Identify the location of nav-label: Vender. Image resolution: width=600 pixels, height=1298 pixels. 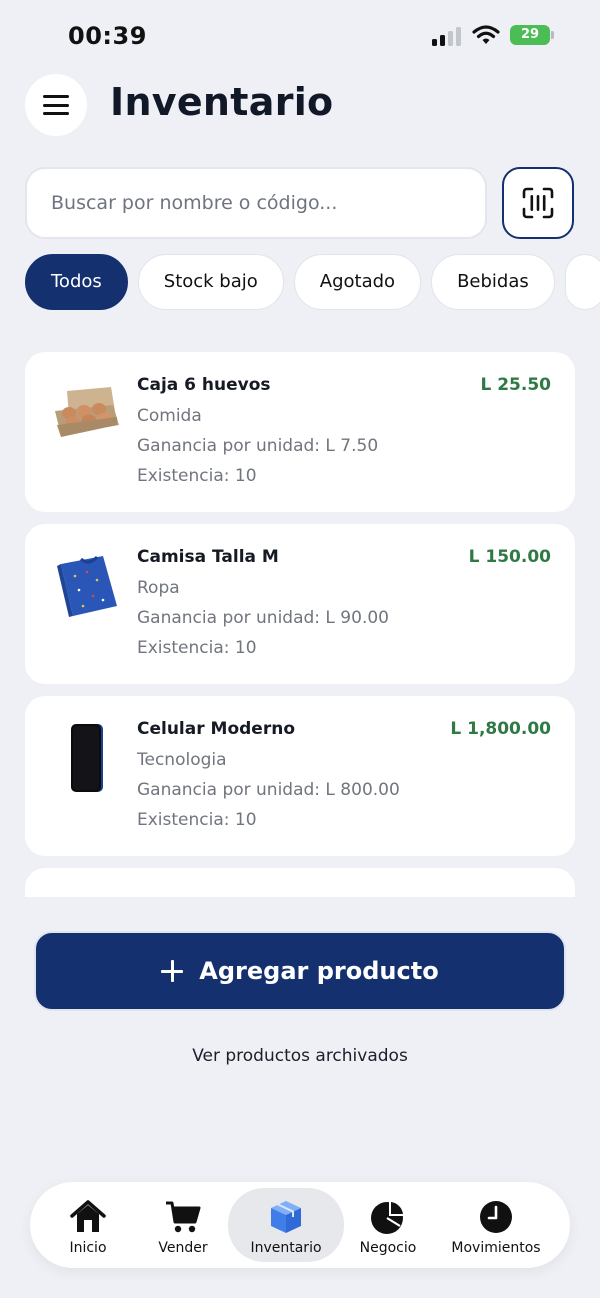
(183, 1248).